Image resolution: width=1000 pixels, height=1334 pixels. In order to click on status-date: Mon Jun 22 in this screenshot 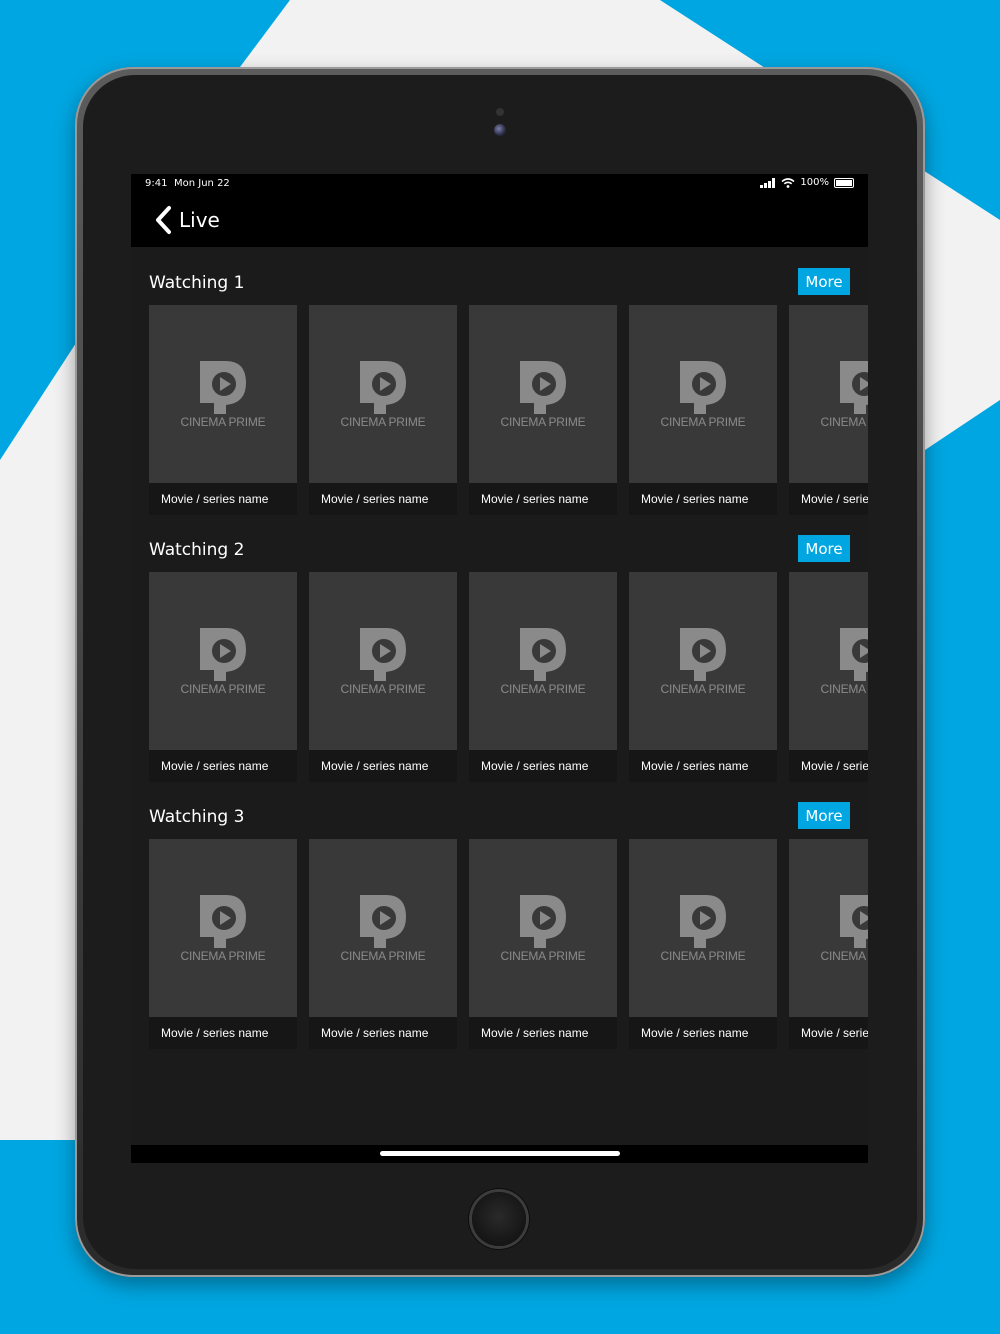, I will do `click(202, 183)`.